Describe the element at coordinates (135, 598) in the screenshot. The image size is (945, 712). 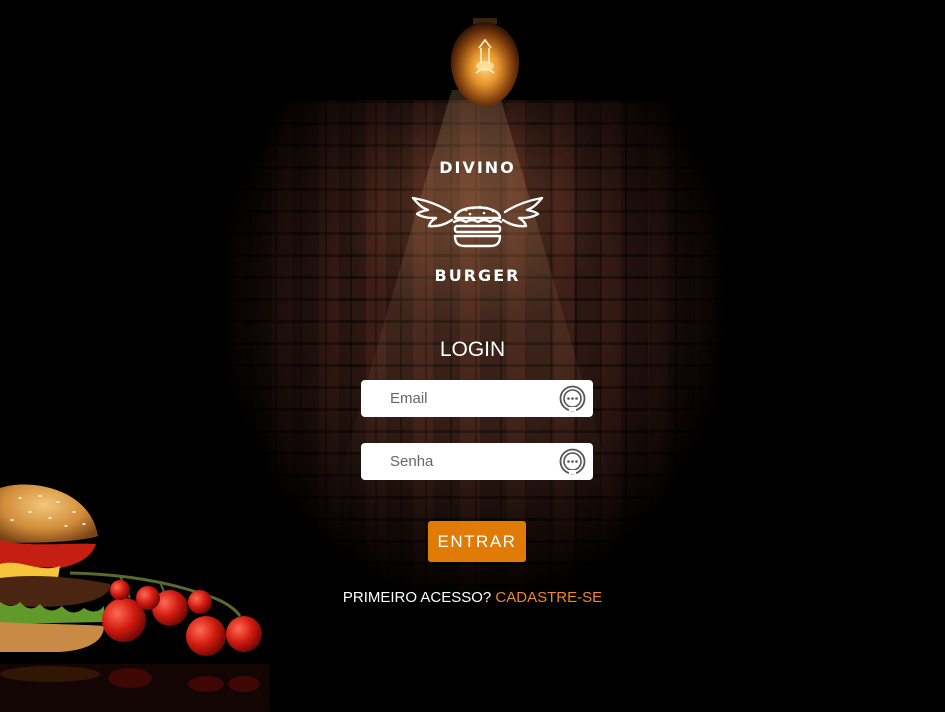
I see `burger-photo` at that location.